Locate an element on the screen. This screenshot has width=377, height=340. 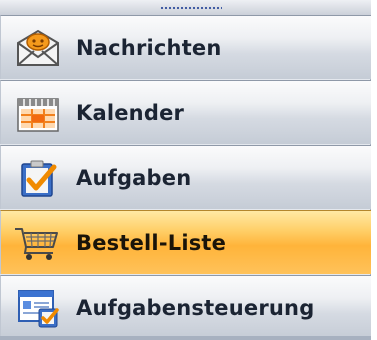
pane-bottom-border is located at coordinates (185, 338).